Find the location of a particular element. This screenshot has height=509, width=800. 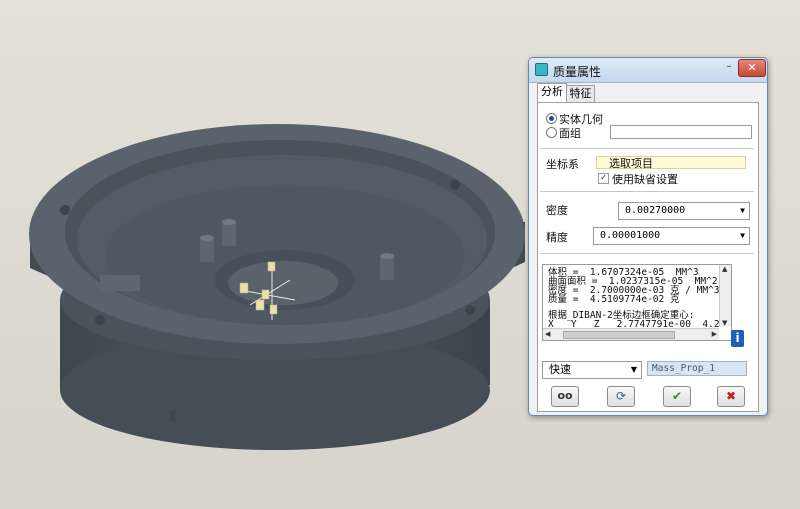

close-icon: ✖ is located at coordinates (731, 396).